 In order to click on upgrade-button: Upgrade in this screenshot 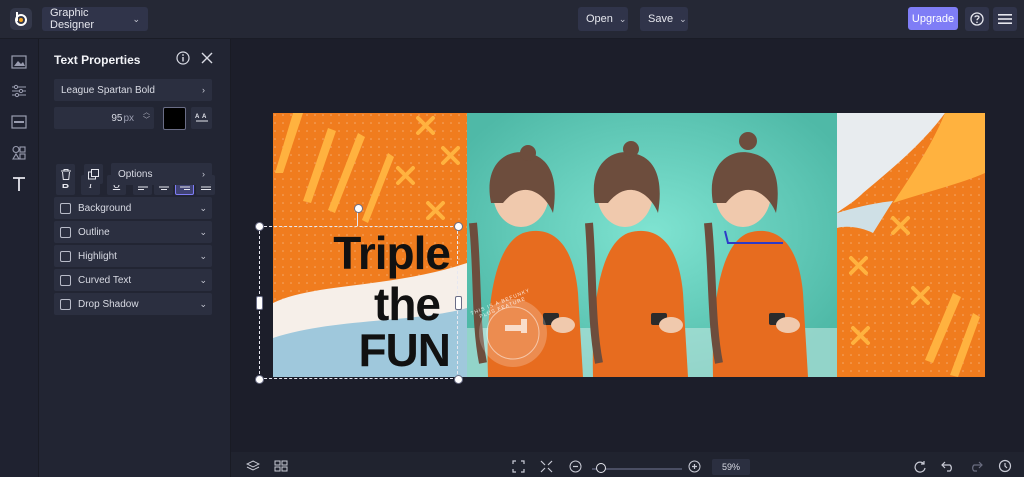, I will do `click(933, 18)`.